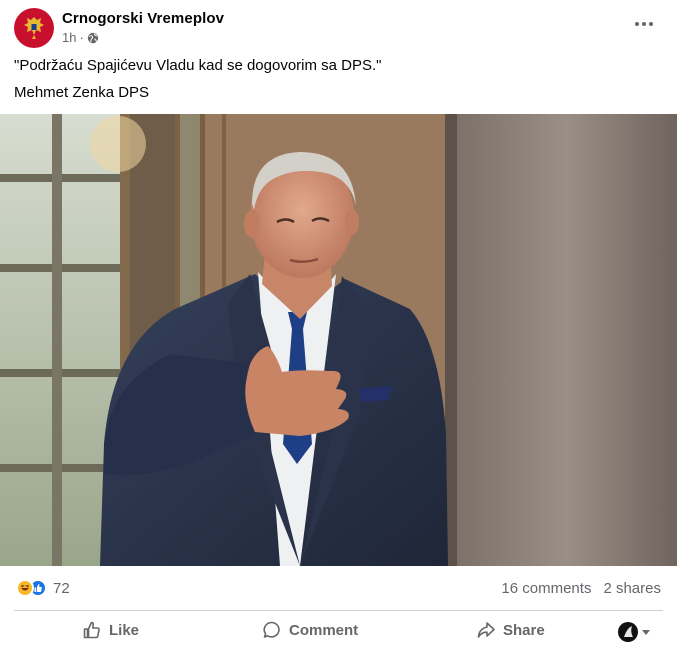  I want to click on post-actions: Like Comment Share, so click(338, 629).